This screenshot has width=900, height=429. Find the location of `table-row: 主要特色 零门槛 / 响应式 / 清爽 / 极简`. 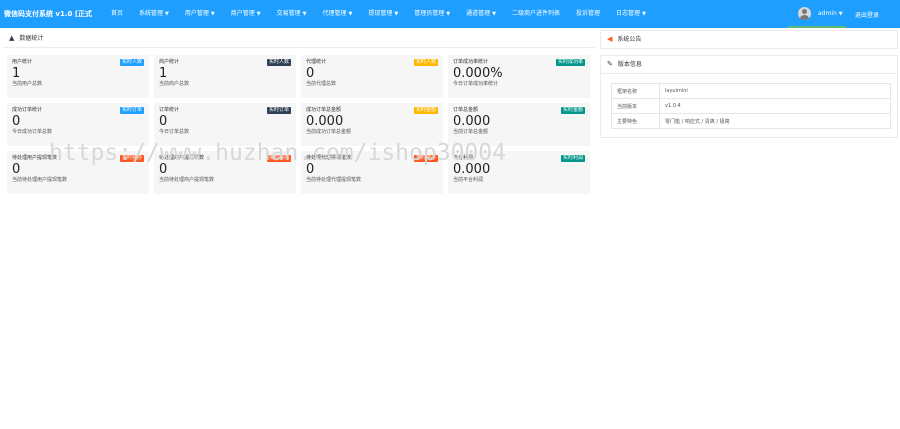

table-row: 主要特色 零门槛 / 响应式 / 清爽 / 极简 is located at coordinates (751, 121).